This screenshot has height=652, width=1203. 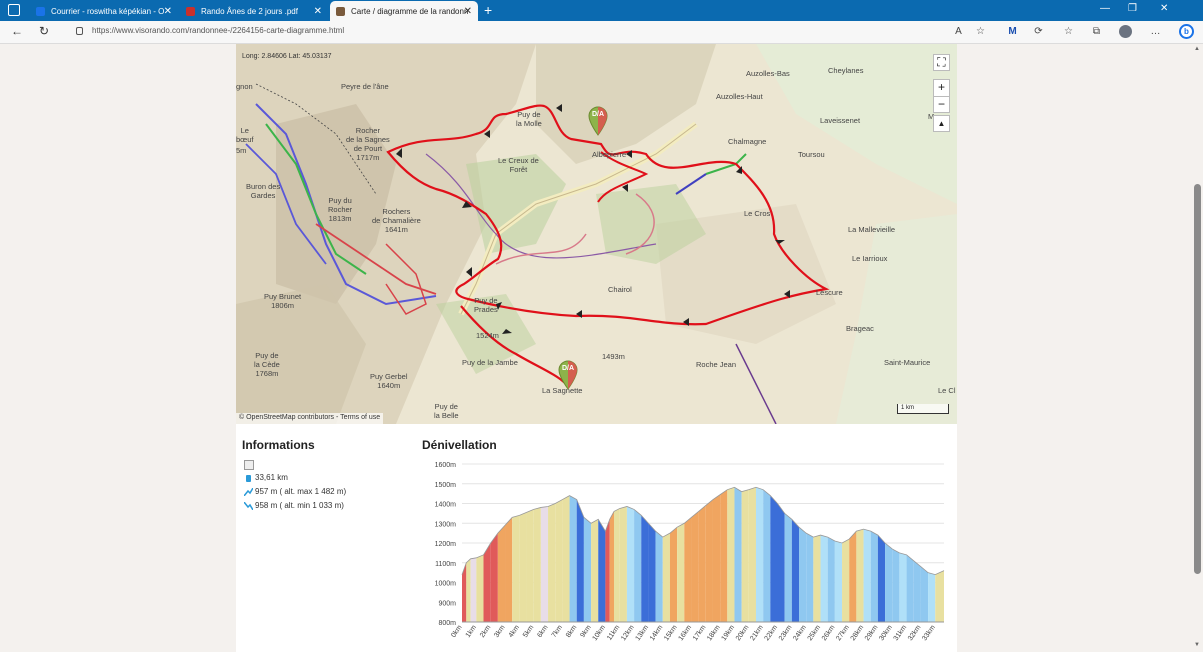 What do you see at coordinates (485, 631) in the screenshot?
I see `x-tick-label: 2km` at bounding box center [485, 631].